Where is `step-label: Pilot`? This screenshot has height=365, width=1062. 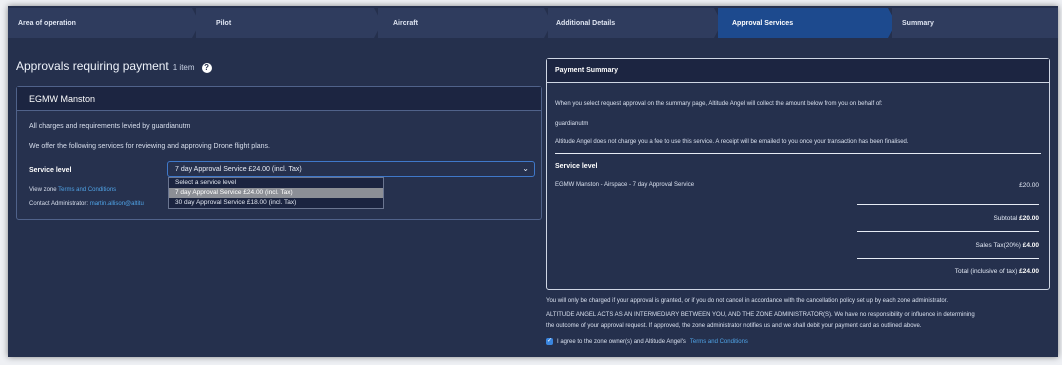 step-label: Pilot is located at coordinates (224, 23).